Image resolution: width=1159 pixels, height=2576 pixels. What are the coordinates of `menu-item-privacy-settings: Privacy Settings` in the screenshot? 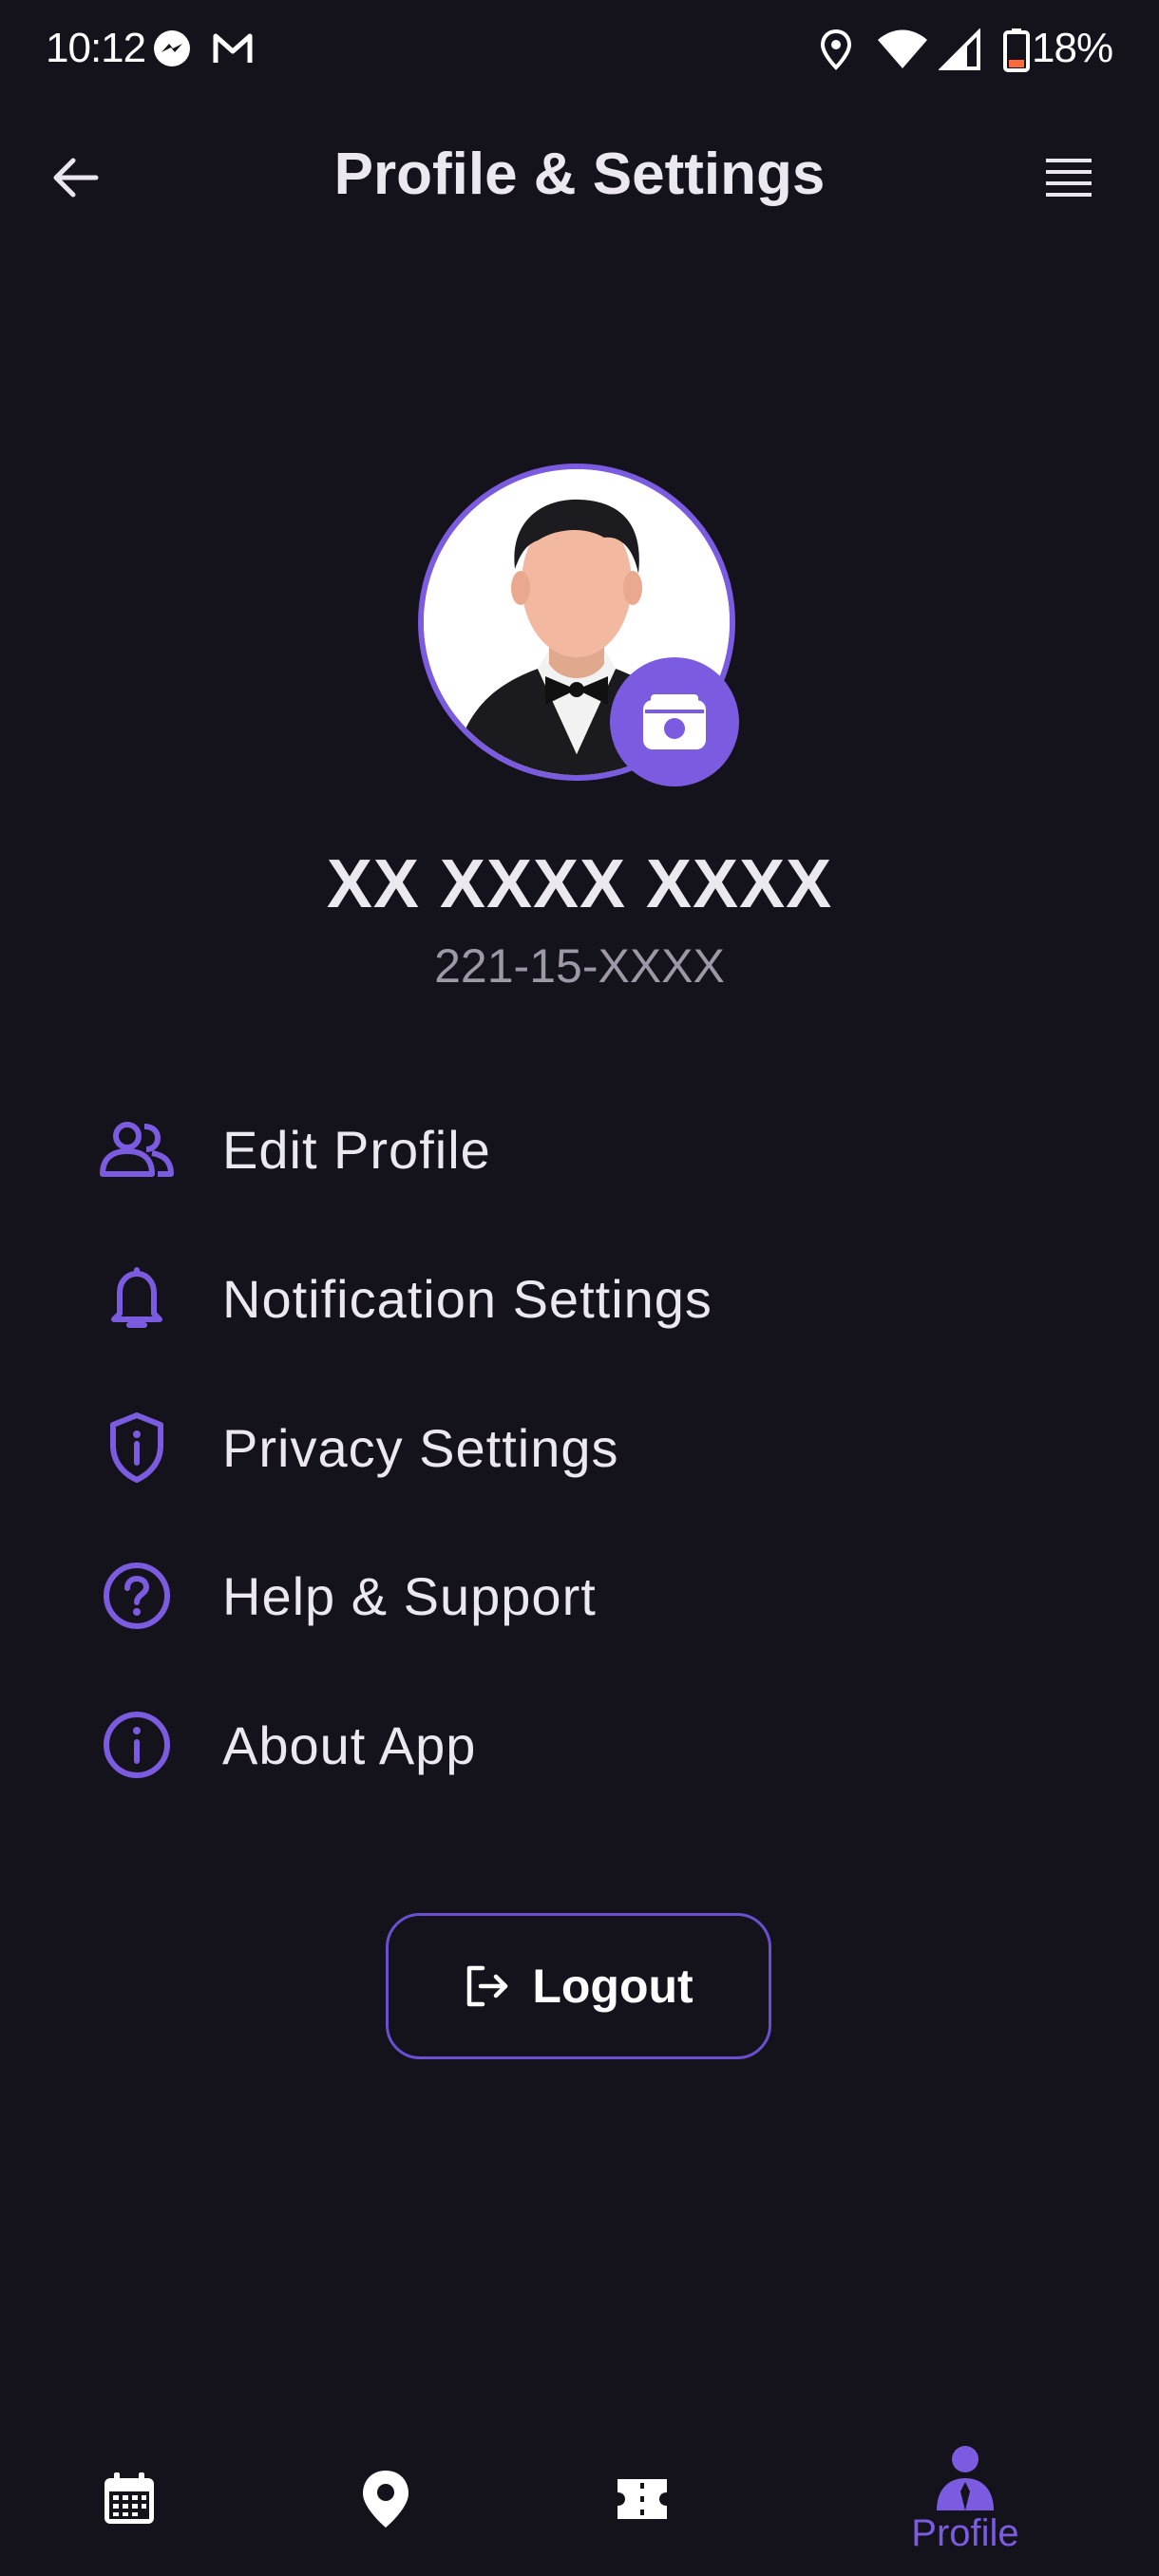 It's located at (514, 1448).